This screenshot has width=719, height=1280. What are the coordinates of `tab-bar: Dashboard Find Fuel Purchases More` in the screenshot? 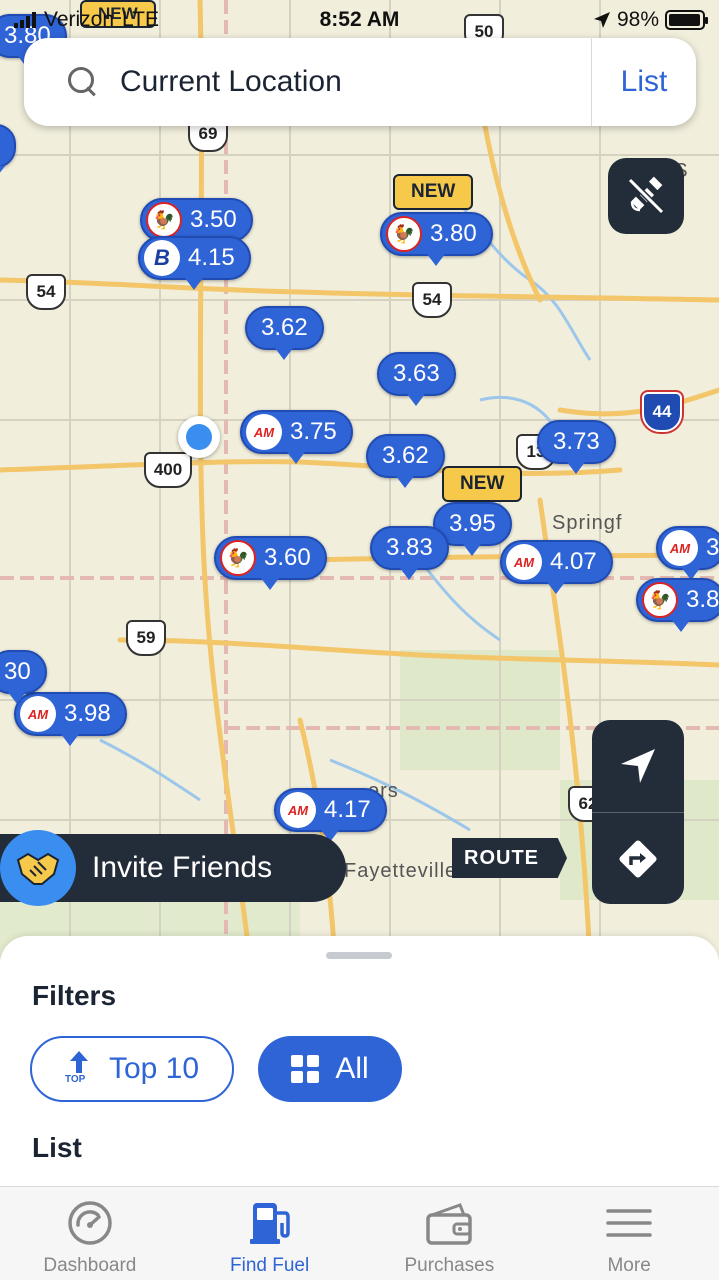 It's located at (359, 1233).